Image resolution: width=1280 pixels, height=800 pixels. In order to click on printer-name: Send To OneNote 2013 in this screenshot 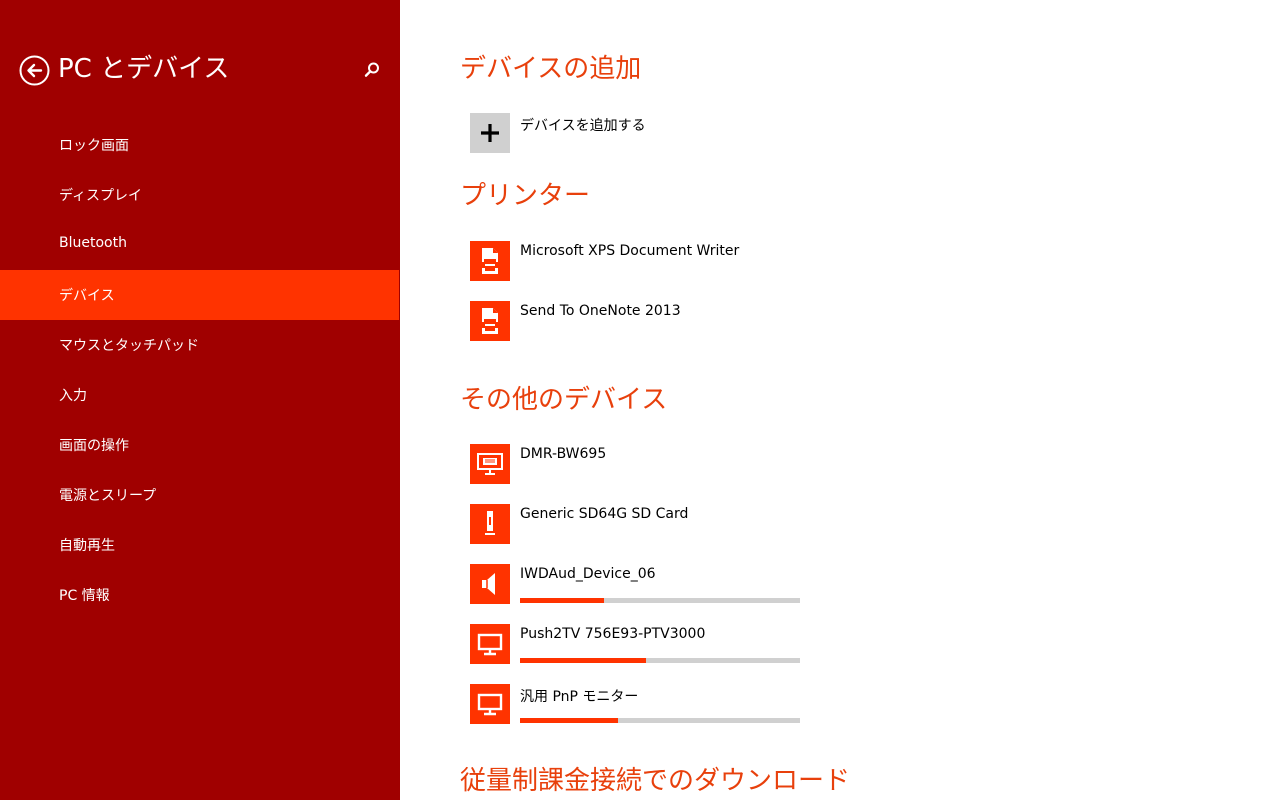, I will do `click(600, 311)`.